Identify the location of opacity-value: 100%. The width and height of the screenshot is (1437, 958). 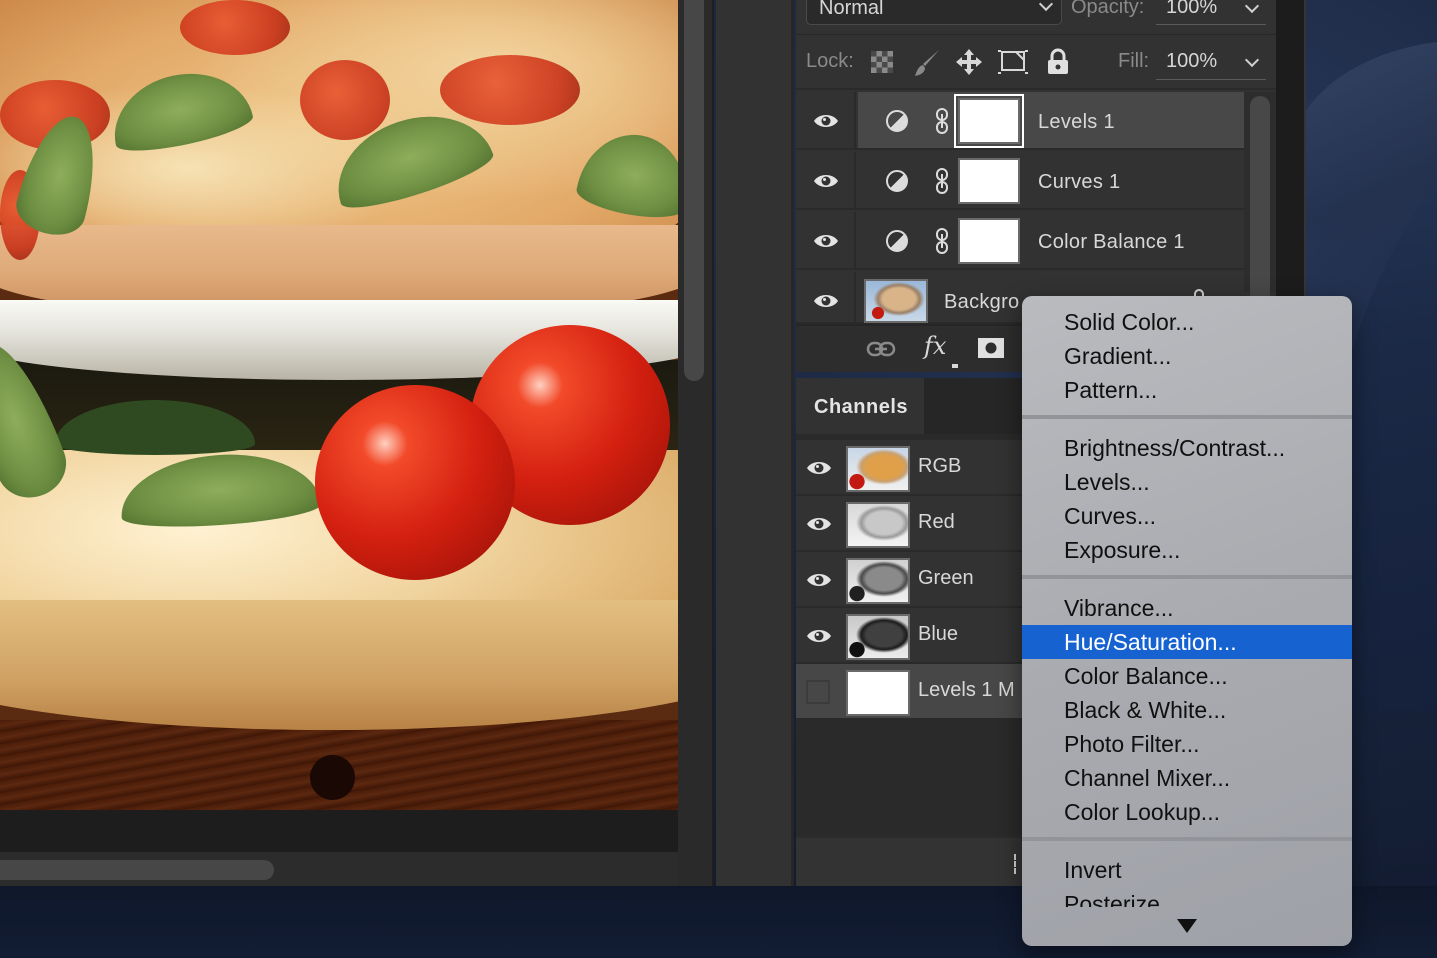
(1191, 9).